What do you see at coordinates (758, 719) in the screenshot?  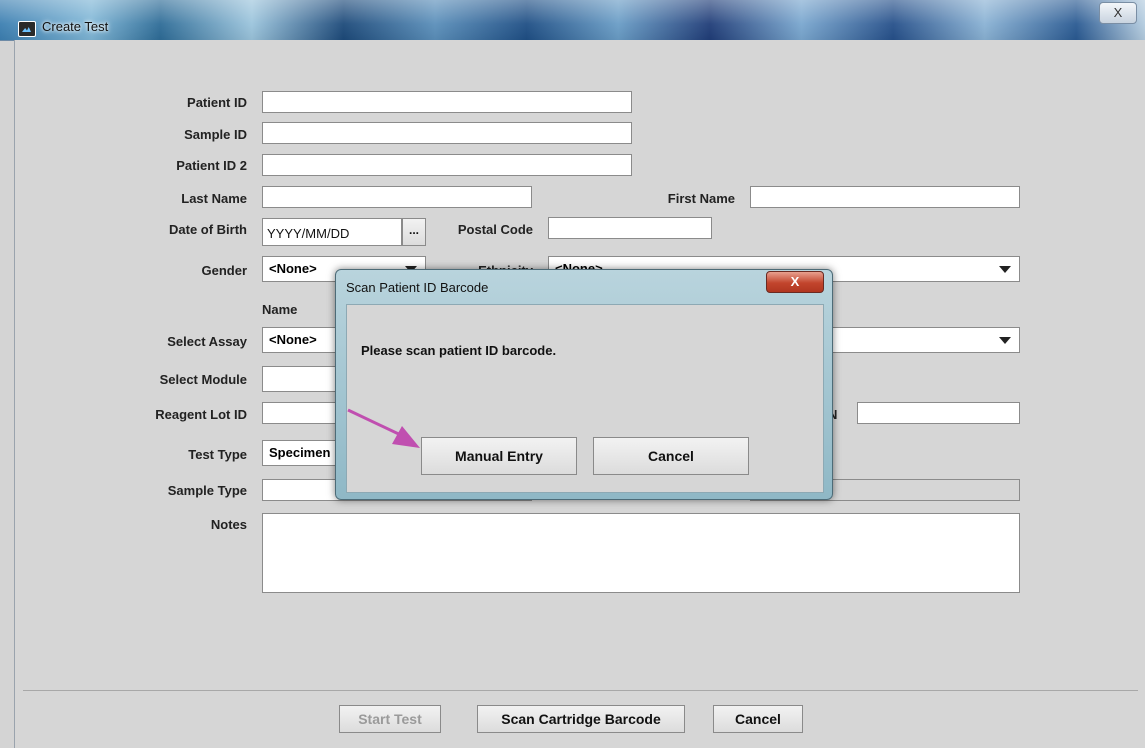 I see `footer-cancel-button: Cancel` at bounding box center [758, 719].